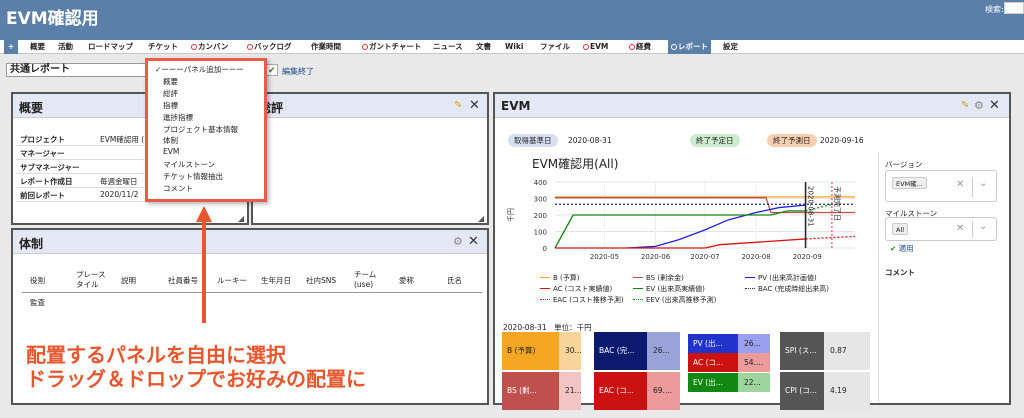 This screenshot has height=418, width=1024. What do you see at coordinates (170, 93) in the screenshot?
I see `dropdown-option: 総評` at bounding box center [170, 93].